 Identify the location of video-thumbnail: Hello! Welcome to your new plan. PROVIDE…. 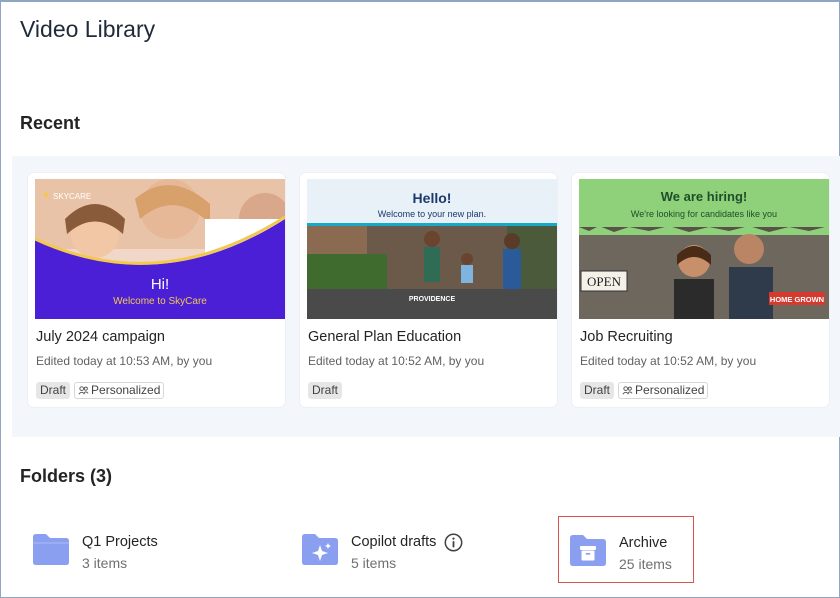
(432, 249).